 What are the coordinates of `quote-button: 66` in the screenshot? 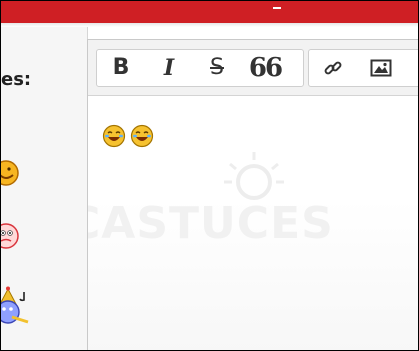 It's located at (265, 68).